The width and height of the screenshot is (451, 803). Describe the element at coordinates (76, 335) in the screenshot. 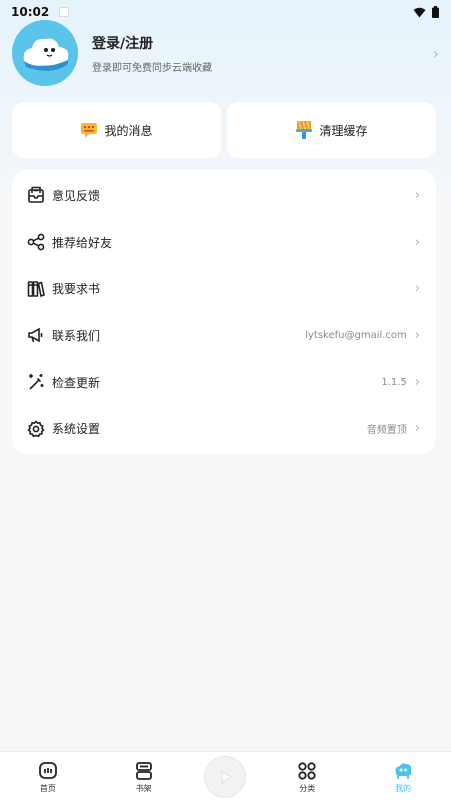

I see `menu-label-contact-us: 联系我们` at that location.